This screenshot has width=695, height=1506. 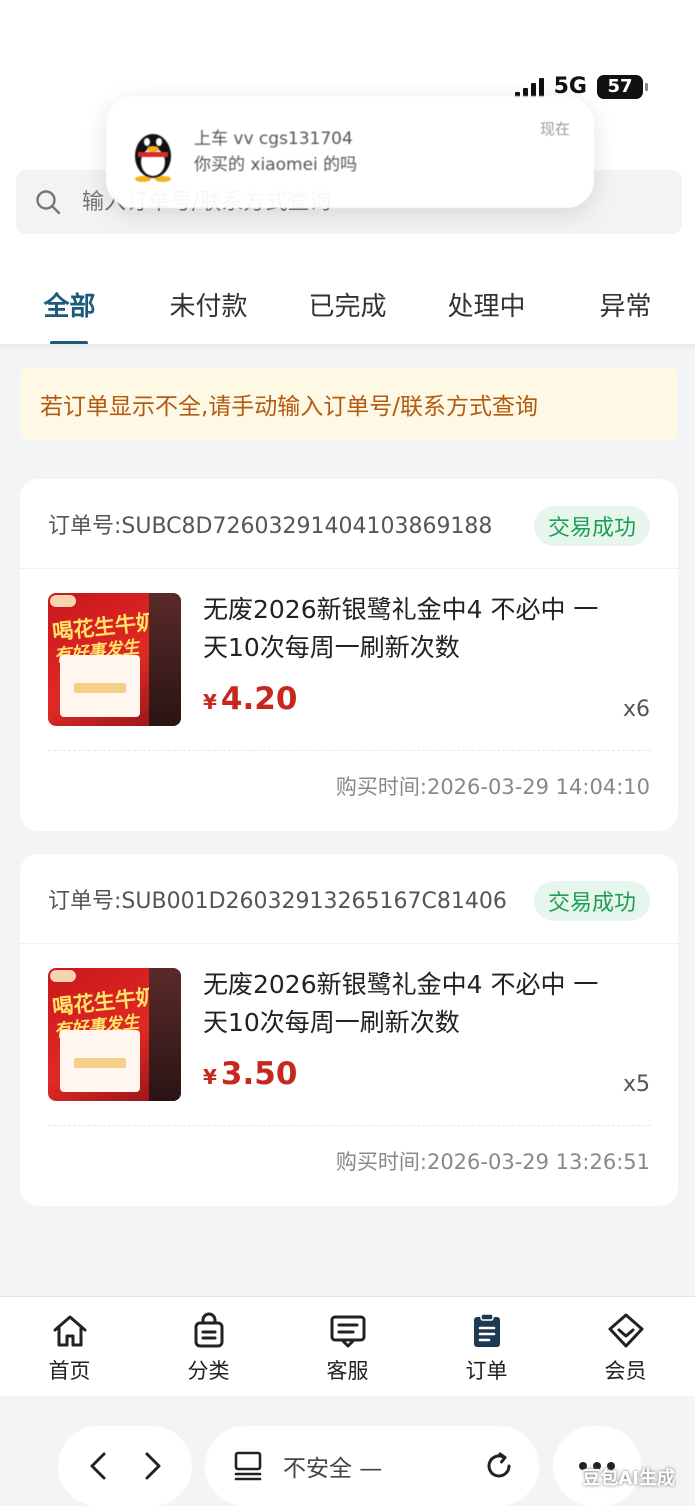 I want to click on notification-time: 现在, so click(x=554, y=129).